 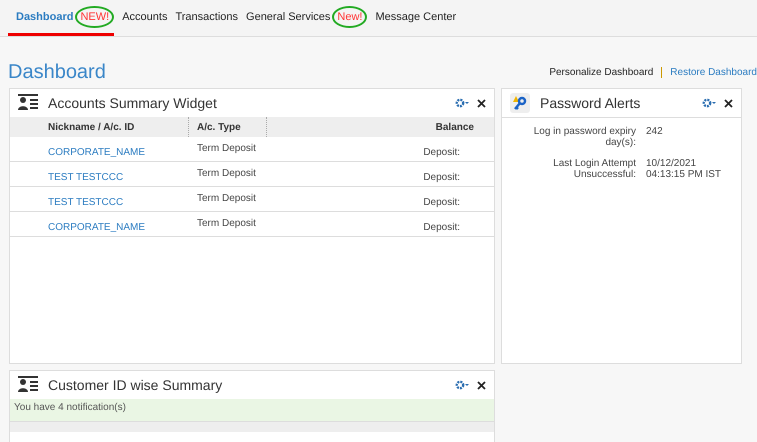 I want to click on nav-tab: Transactions, so click(x=202, y=18).